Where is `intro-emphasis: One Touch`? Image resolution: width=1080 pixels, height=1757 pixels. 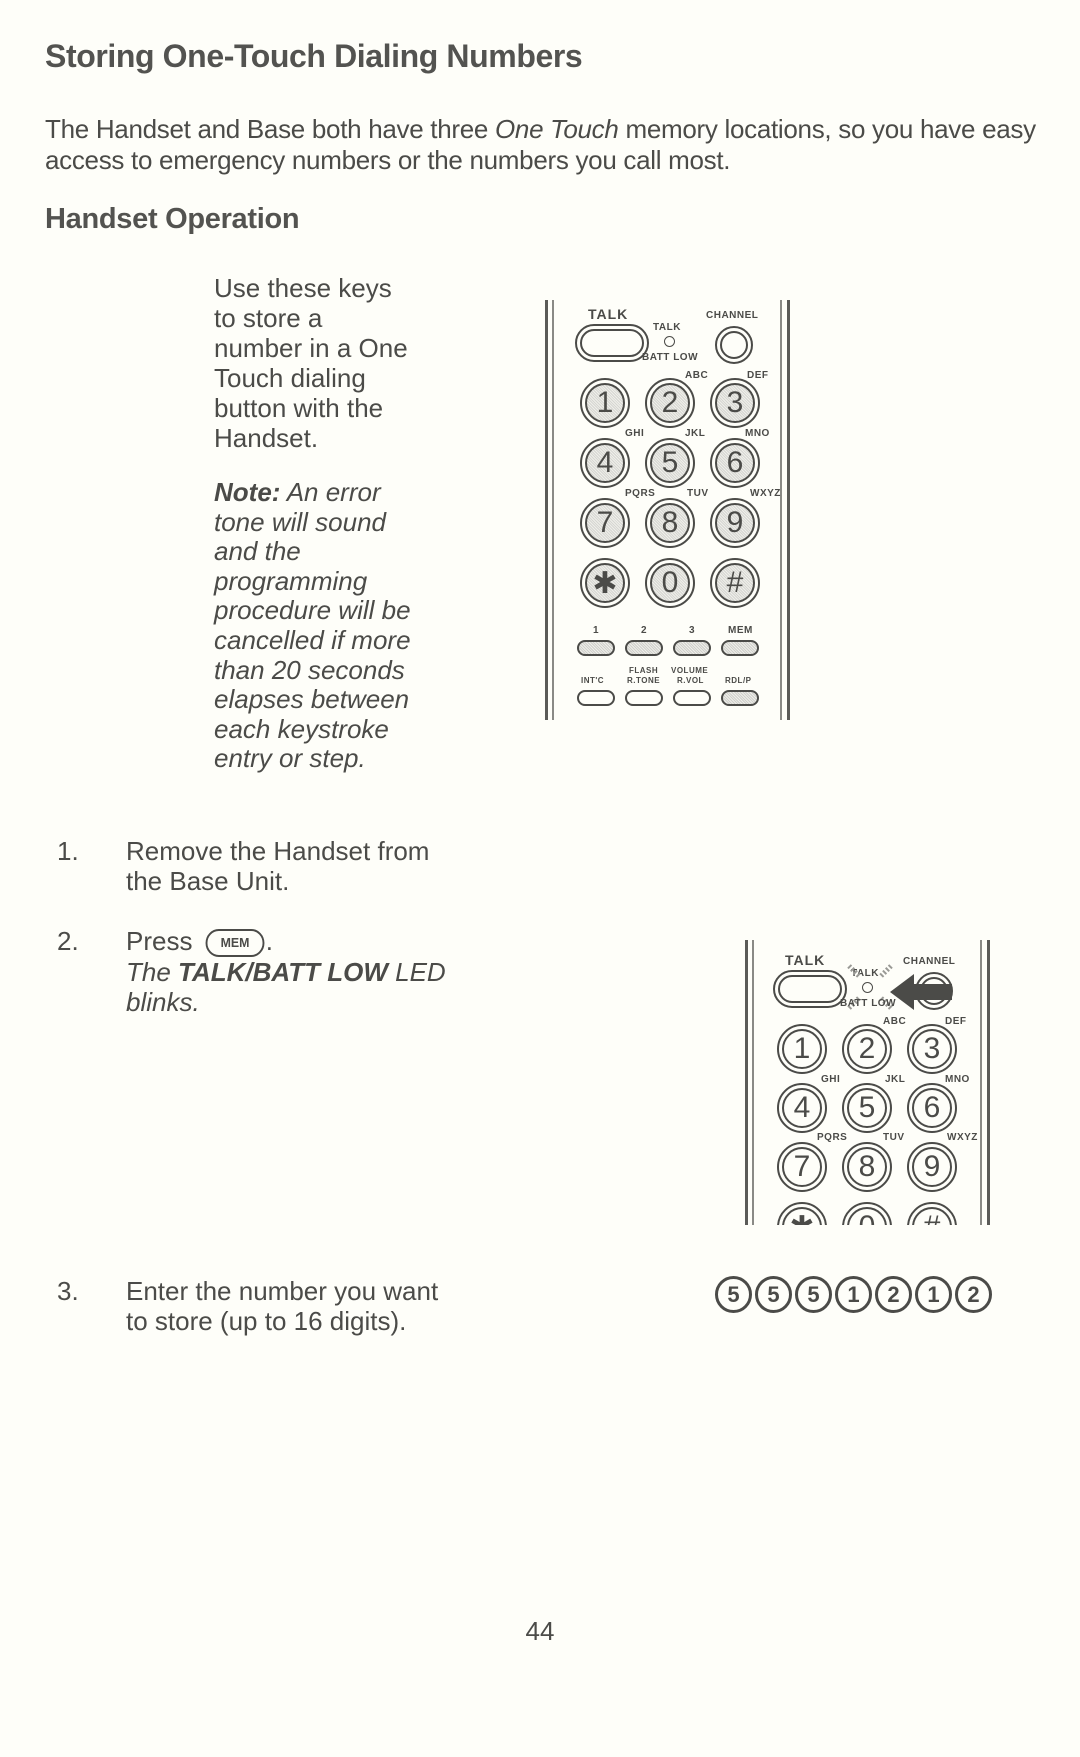
intro-emphasis: One Touch is located at coordinates (557, 129).